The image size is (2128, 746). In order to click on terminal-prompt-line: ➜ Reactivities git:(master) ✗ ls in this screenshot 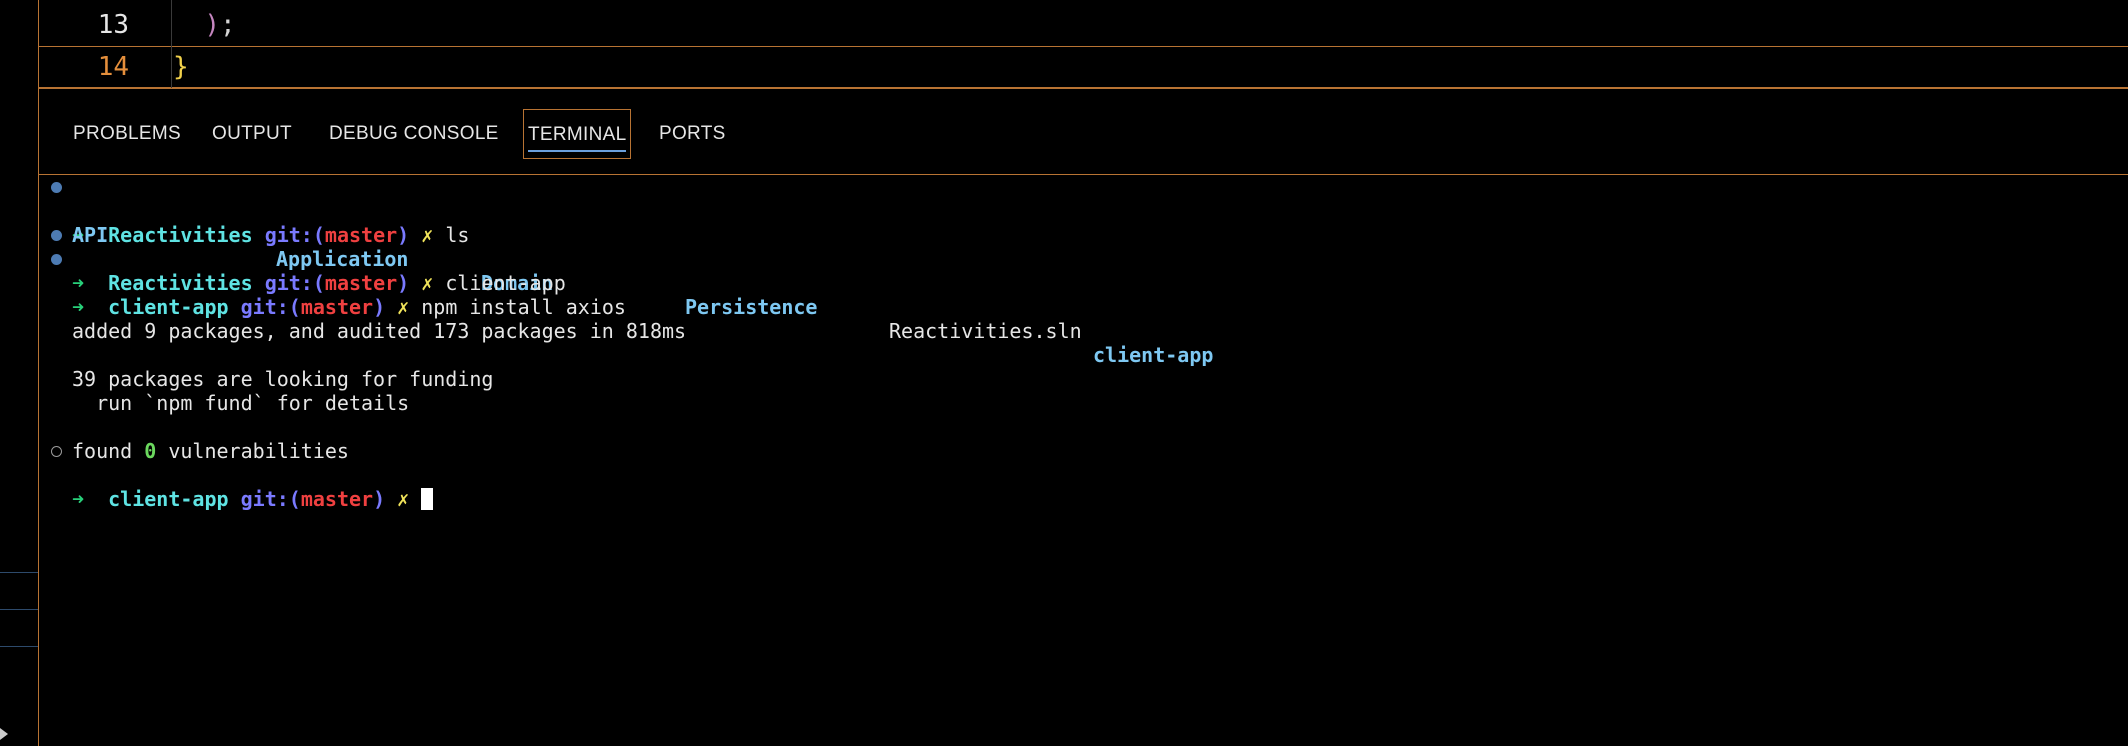, I will do `click(1083, 211)`.